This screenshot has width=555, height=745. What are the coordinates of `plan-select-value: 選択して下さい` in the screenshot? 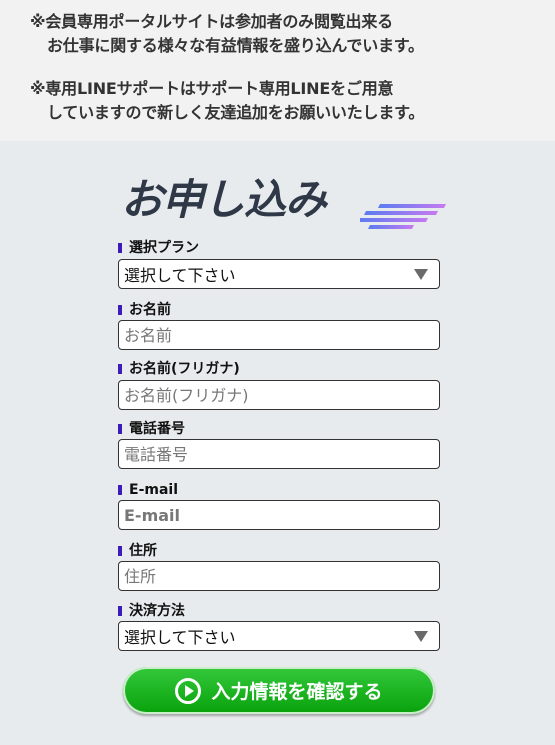 It's located at (180, 275).